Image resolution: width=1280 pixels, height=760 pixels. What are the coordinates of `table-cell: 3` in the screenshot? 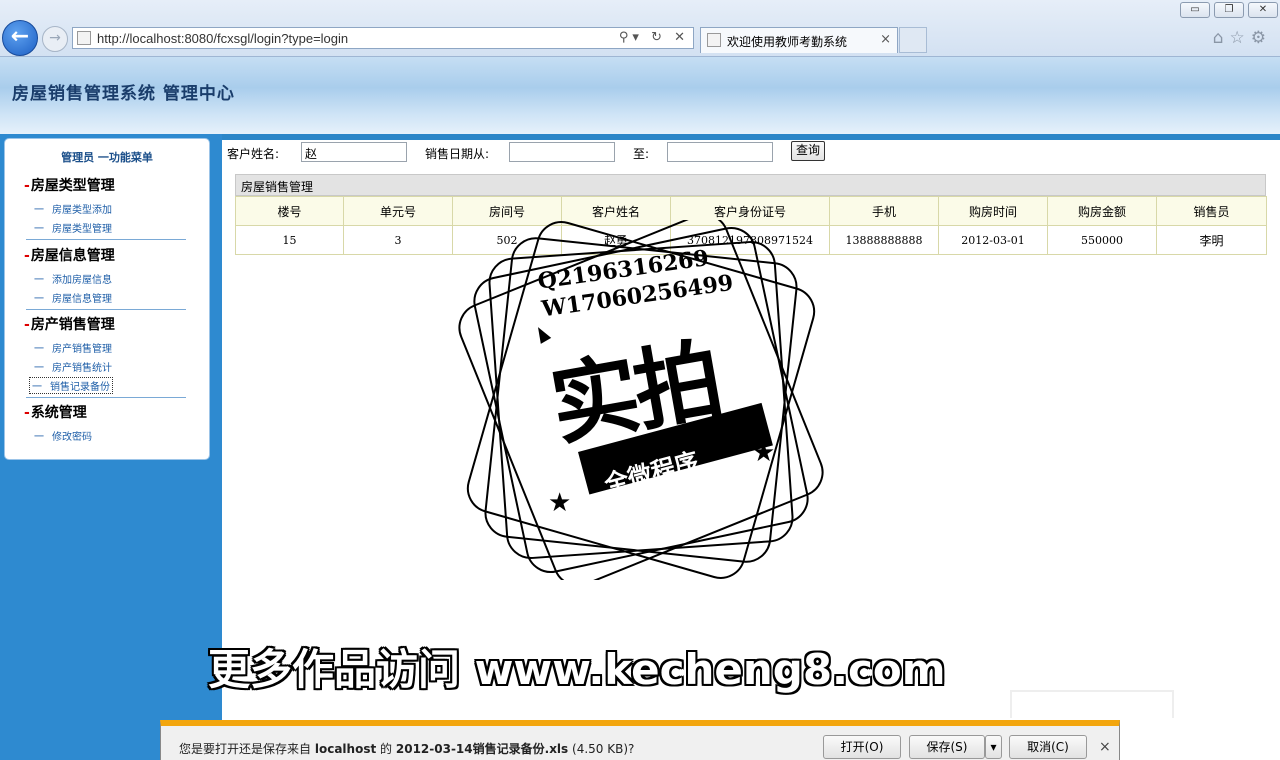 It's located at (398, 240).